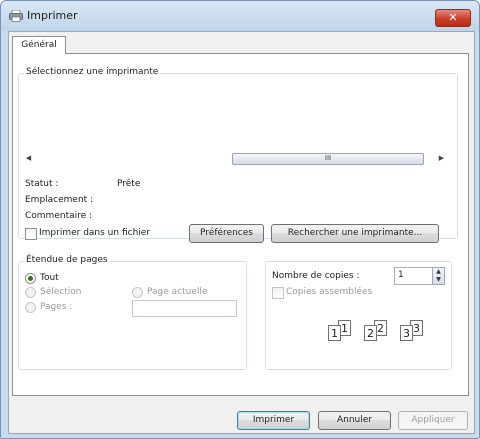 This screenshot has width=480, height=439. What do you see at coordinates (59, 216) in the screenshot?
I see `comment-label: Commentaire :` at bounding box center [59, 216].